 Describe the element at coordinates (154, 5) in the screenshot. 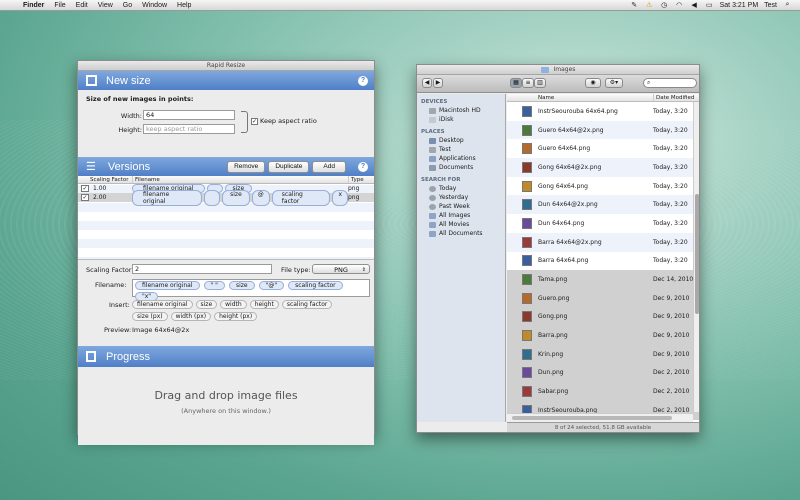

I see `menu-window: Window` at that location.